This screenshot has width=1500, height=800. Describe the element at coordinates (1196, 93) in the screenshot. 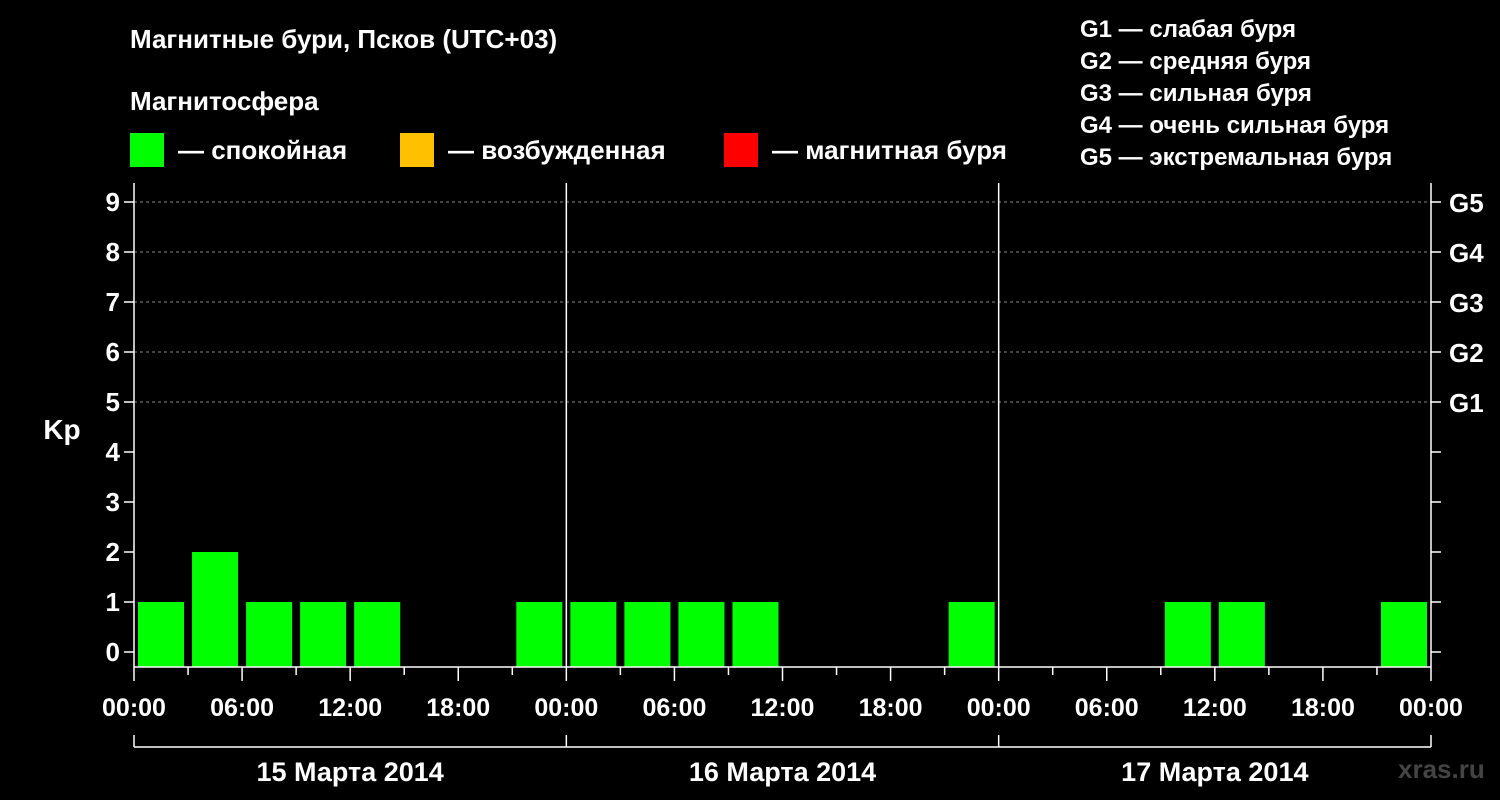

I see `g-scale-g3: G3 — сильная буря` at that location.